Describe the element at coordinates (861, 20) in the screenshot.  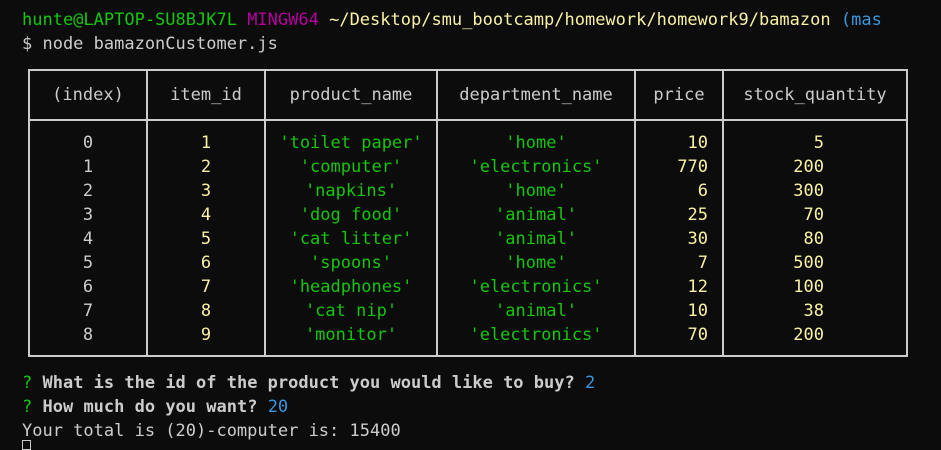
I see `git-branch: (mas` at that location.